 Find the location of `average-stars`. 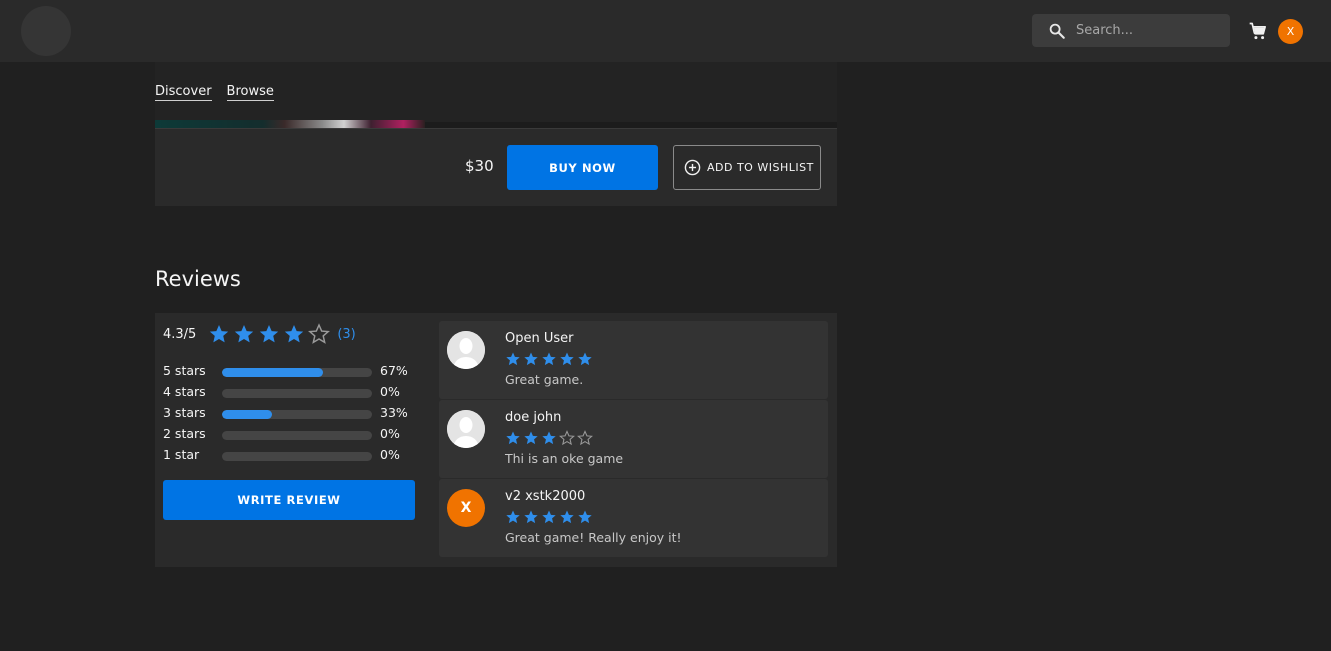

average-stars is located at coordinates (270, 334).